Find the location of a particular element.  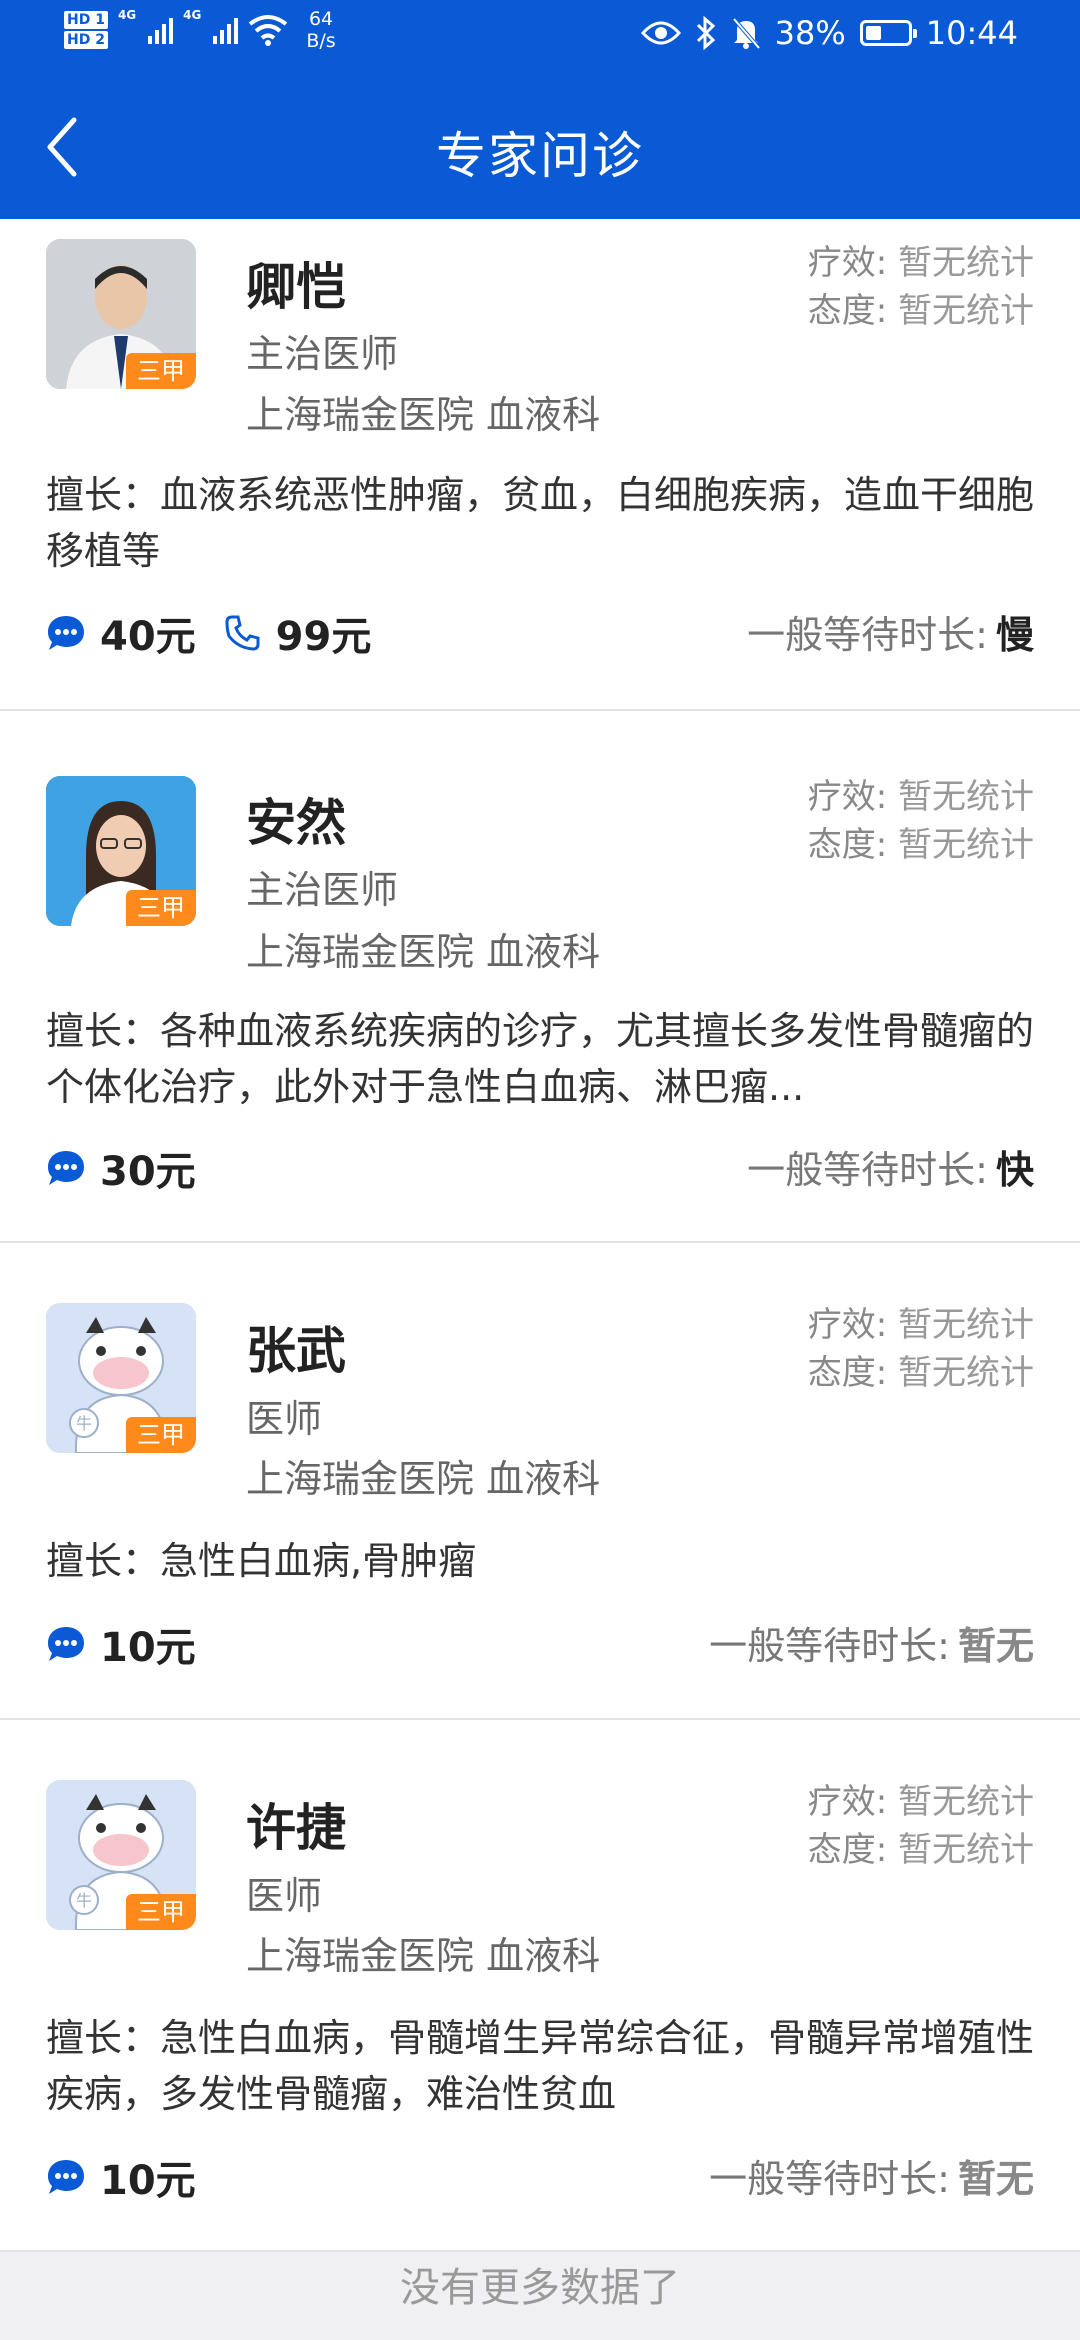

clock: 10:44 is located at coordinates (971, 33).